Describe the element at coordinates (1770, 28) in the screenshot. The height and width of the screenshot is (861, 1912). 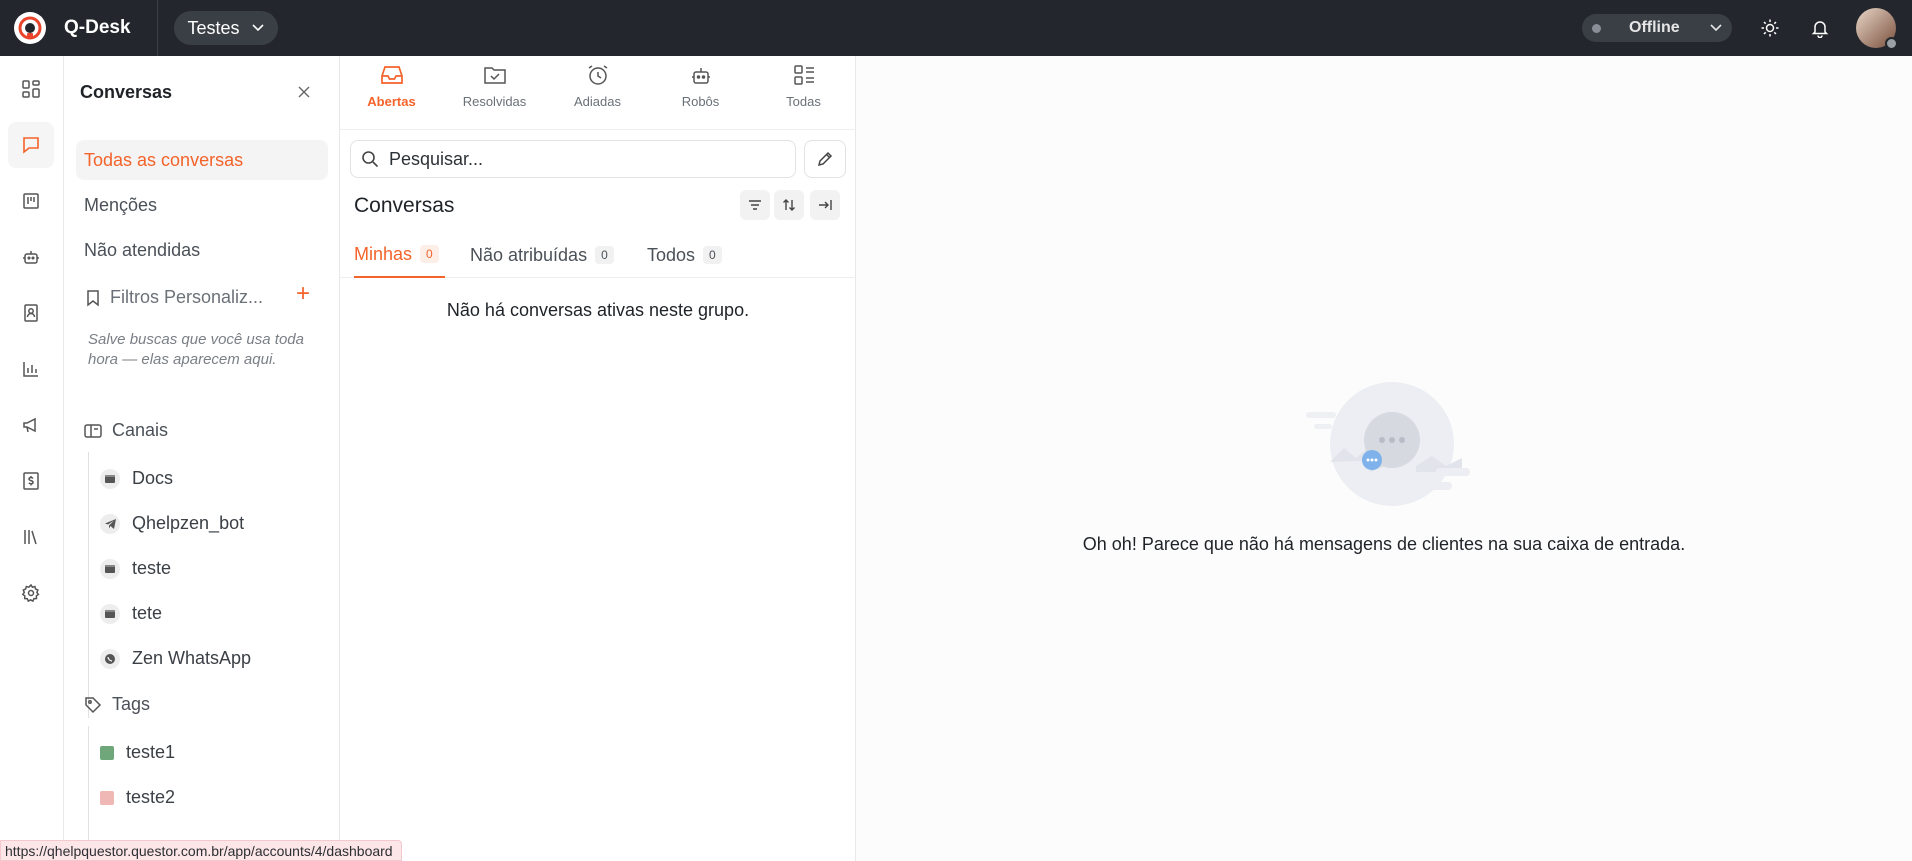
I see `theme-toggle-sun-icon` at that location.